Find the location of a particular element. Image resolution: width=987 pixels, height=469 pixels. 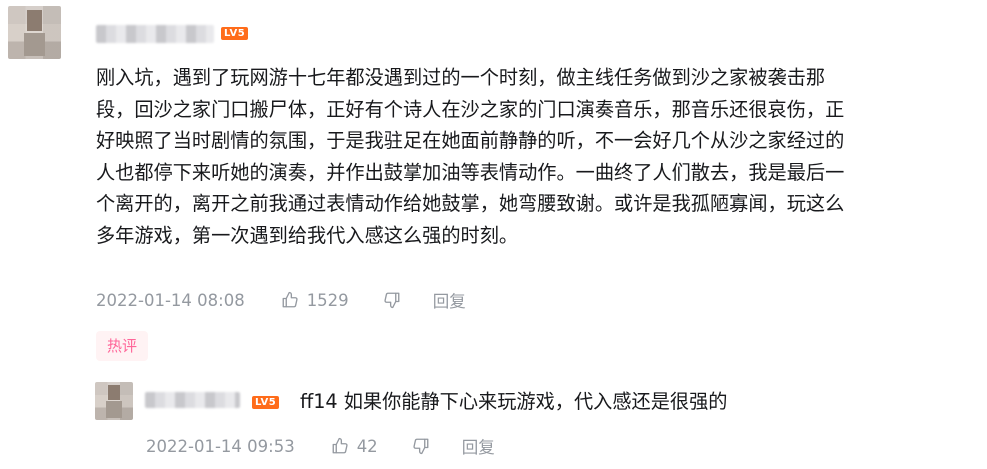

like-count: 1529 is located at coordinates (327, 300).